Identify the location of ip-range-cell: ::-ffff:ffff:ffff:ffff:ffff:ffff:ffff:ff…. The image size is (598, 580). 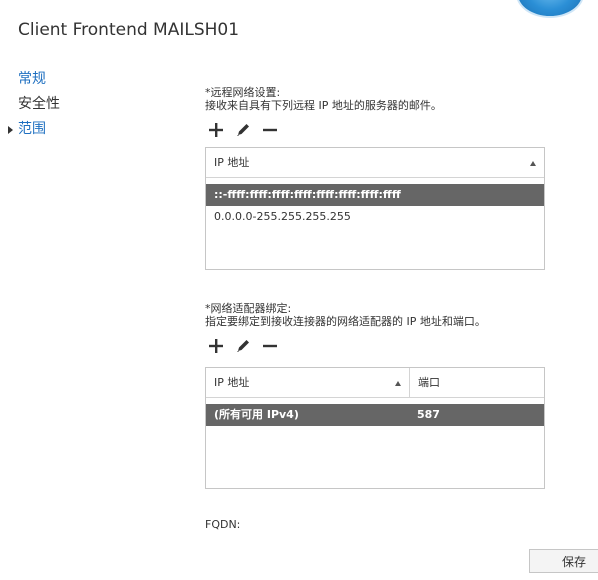
(307, 194).